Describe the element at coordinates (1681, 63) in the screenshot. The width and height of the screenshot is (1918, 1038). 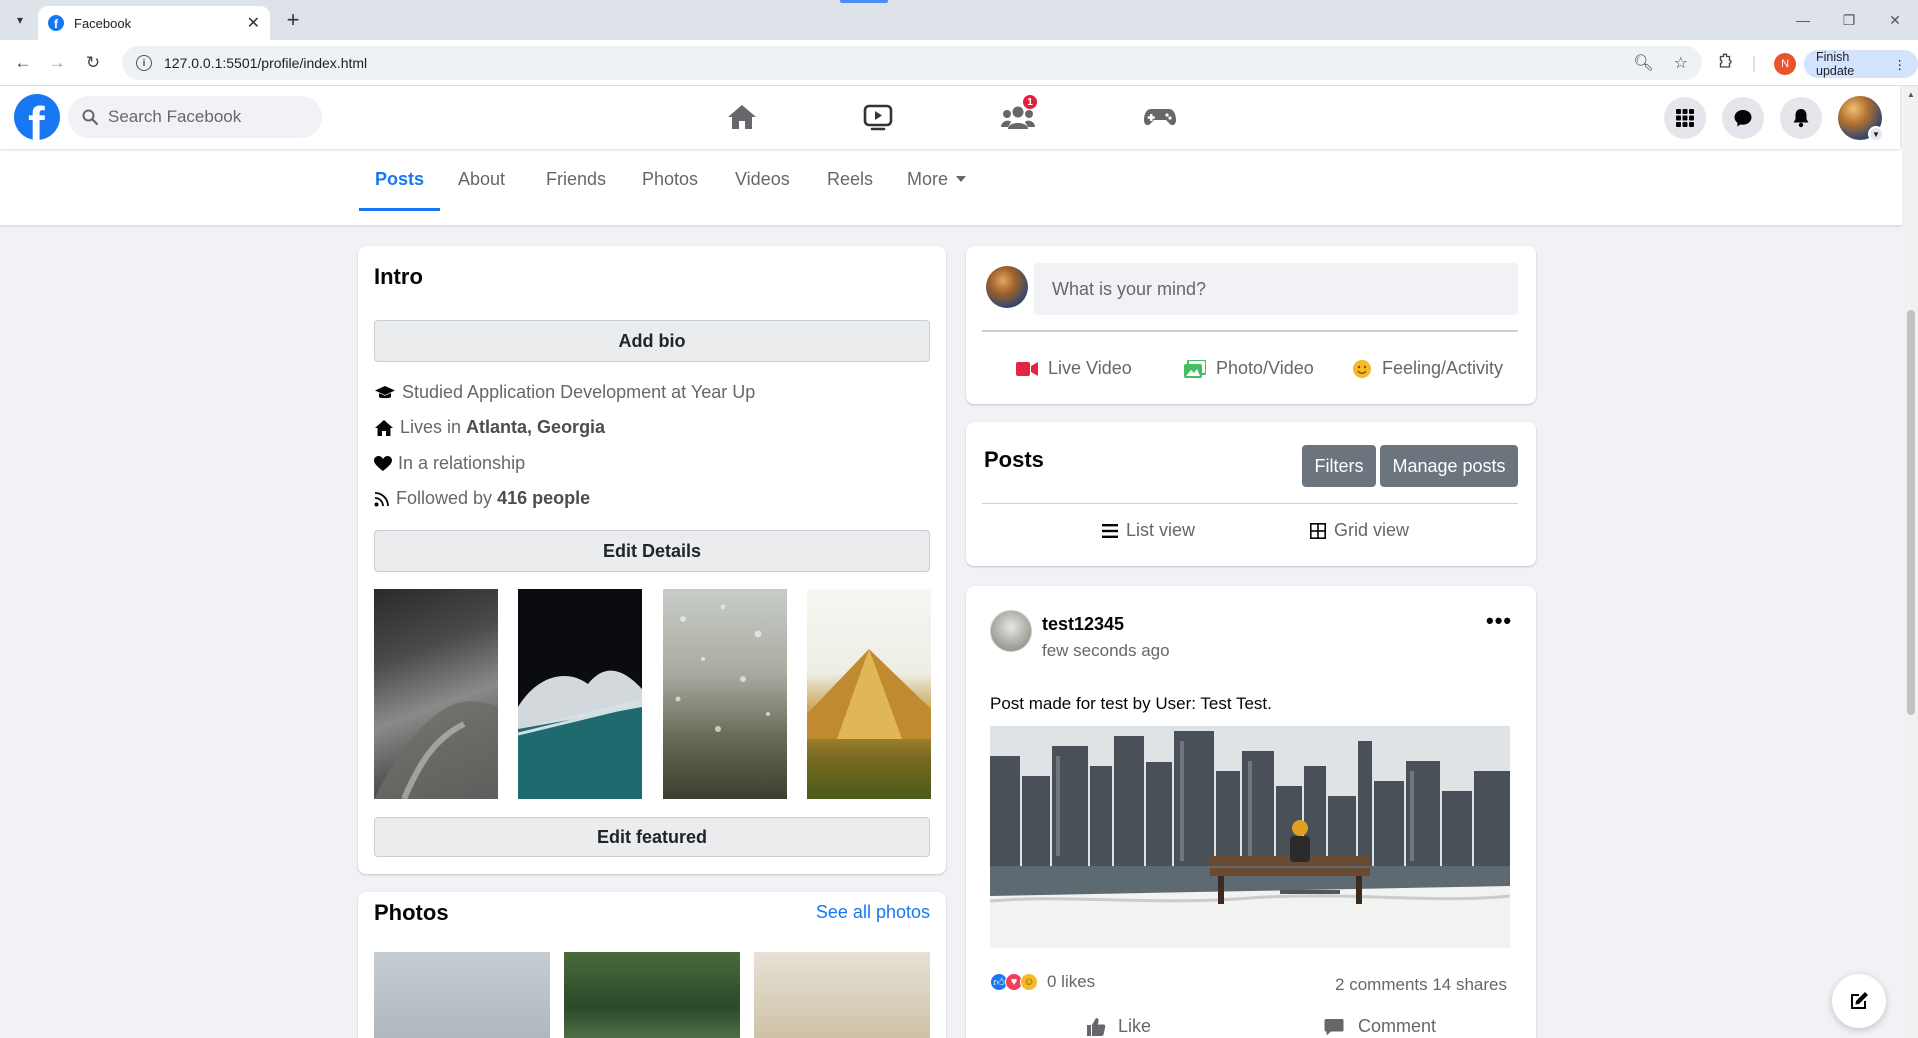
I see `bookmark-star-icon: ☆` at that location.